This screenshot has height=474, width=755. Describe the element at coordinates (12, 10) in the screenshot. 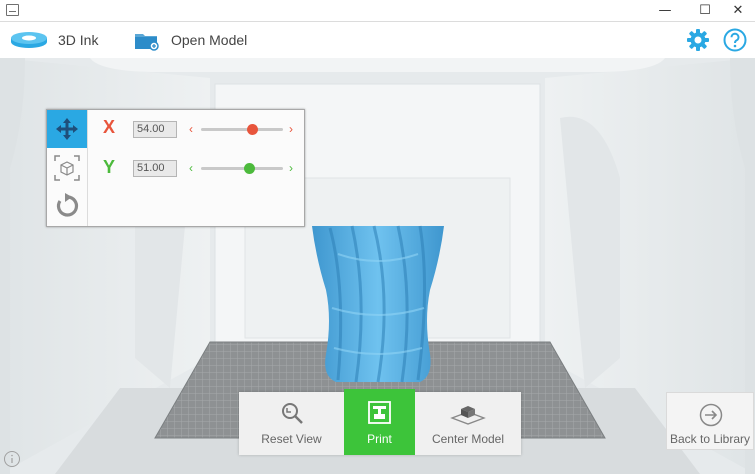

I see `app-icon` at that location.